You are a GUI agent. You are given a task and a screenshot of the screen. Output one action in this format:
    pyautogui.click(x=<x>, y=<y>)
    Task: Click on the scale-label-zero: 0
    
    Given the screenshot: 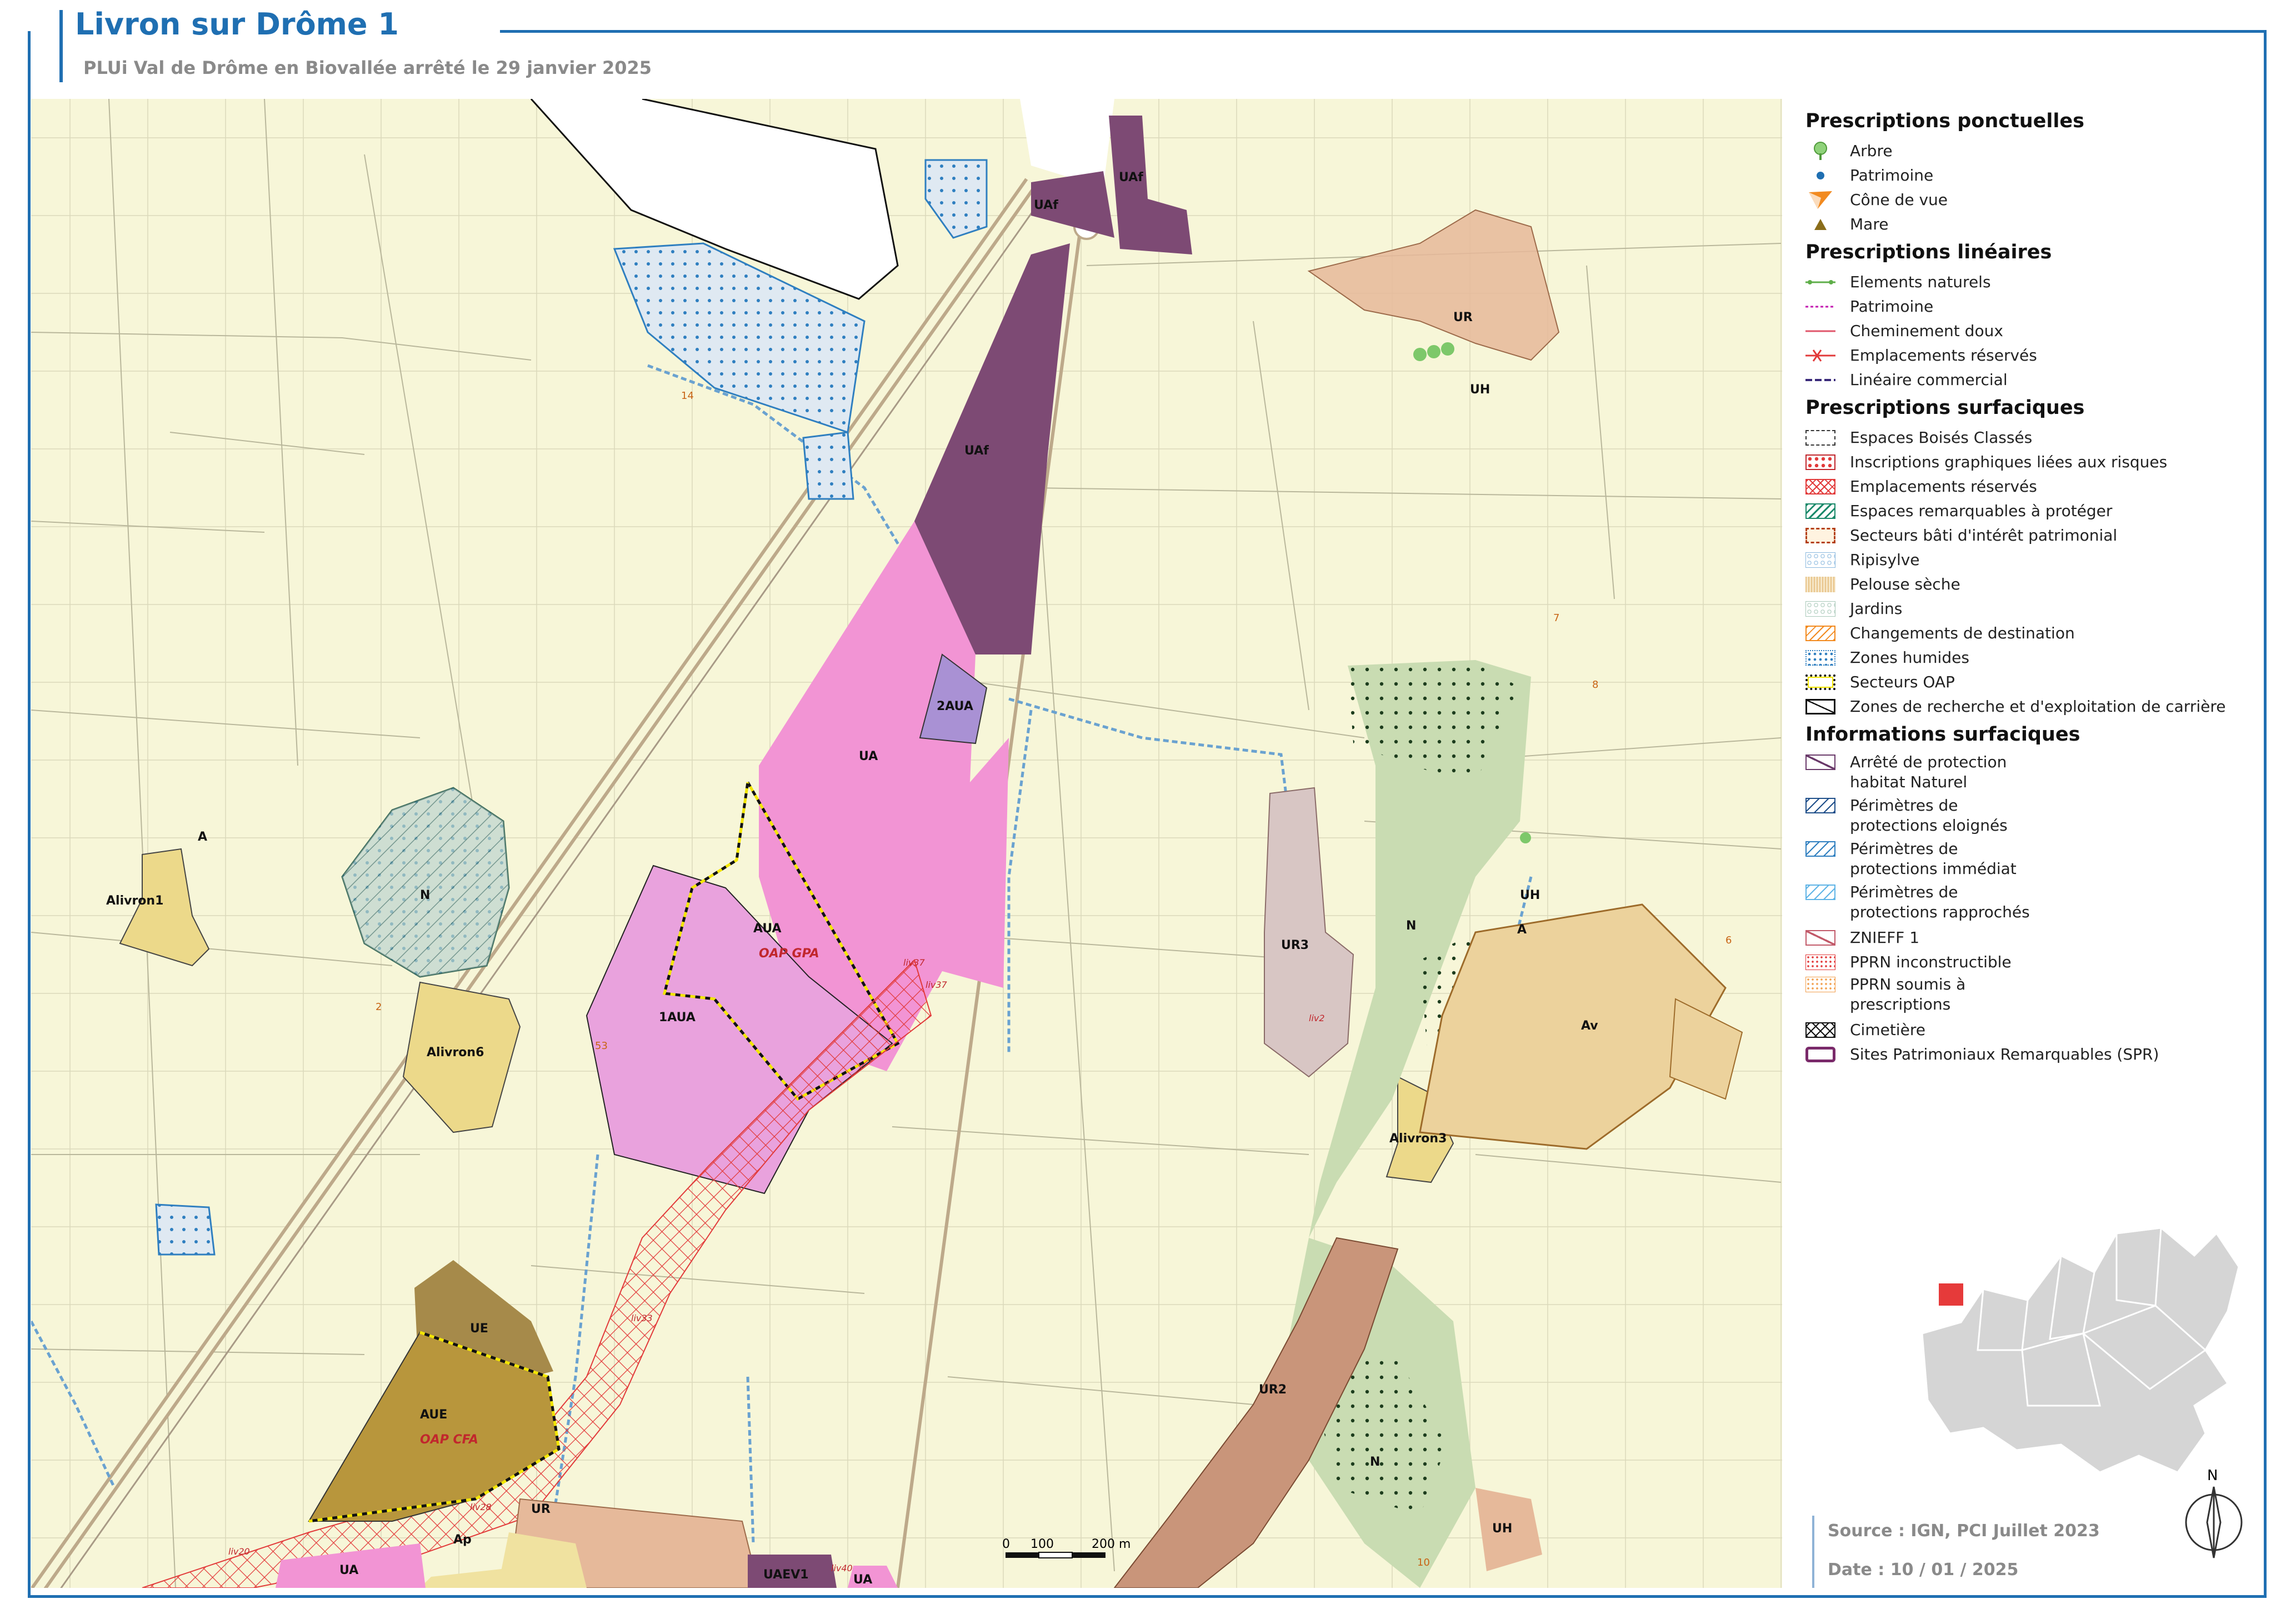 What is the action you would take?
    pyautogui.click(x=1006, y=1544)
    